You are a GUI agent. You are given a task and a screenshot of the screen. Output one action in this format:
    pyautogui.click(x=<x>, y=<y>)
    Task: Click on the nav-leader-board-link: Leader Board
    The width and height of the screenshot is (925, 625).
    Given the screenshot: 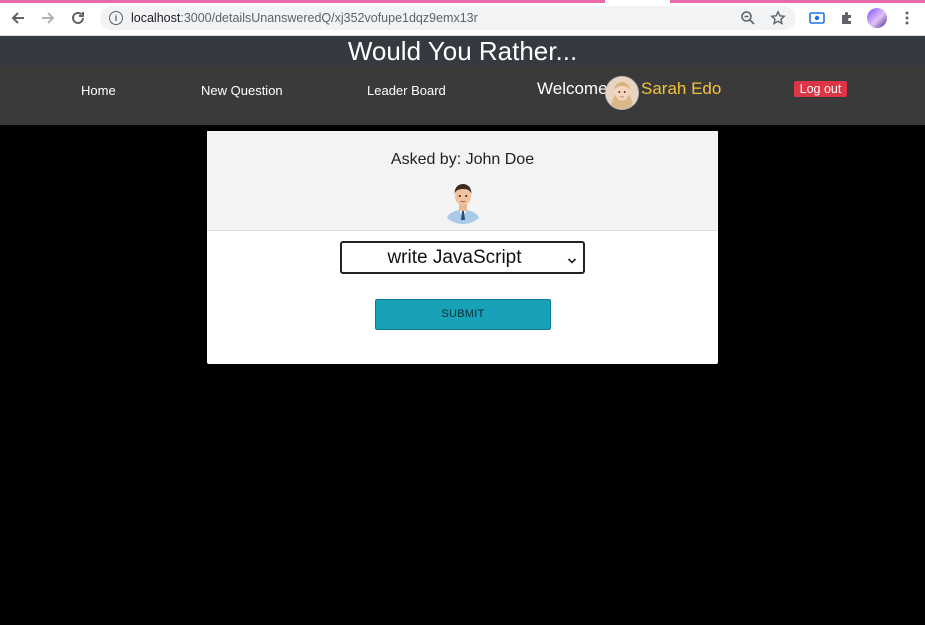 What is the action you would take?
    pyautogui.click(x=406, y=91)
    